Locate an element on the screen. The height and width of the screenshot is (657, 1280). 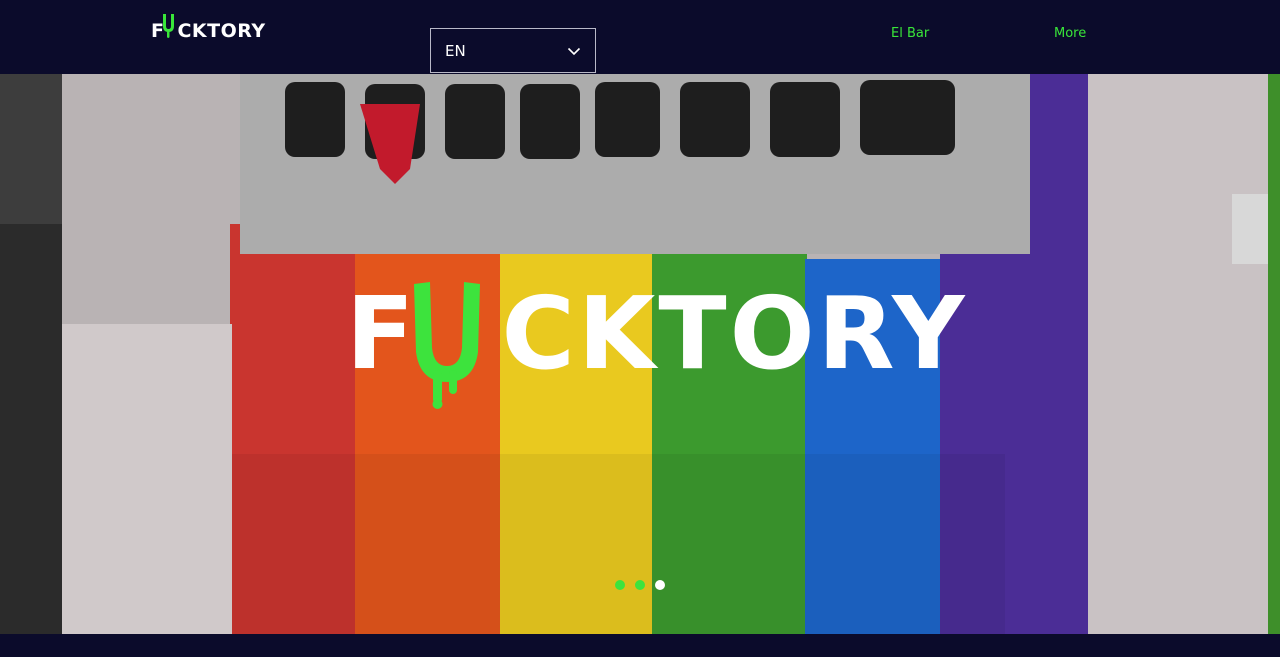
language-select-value: EN is located at coordinates (455, 50).